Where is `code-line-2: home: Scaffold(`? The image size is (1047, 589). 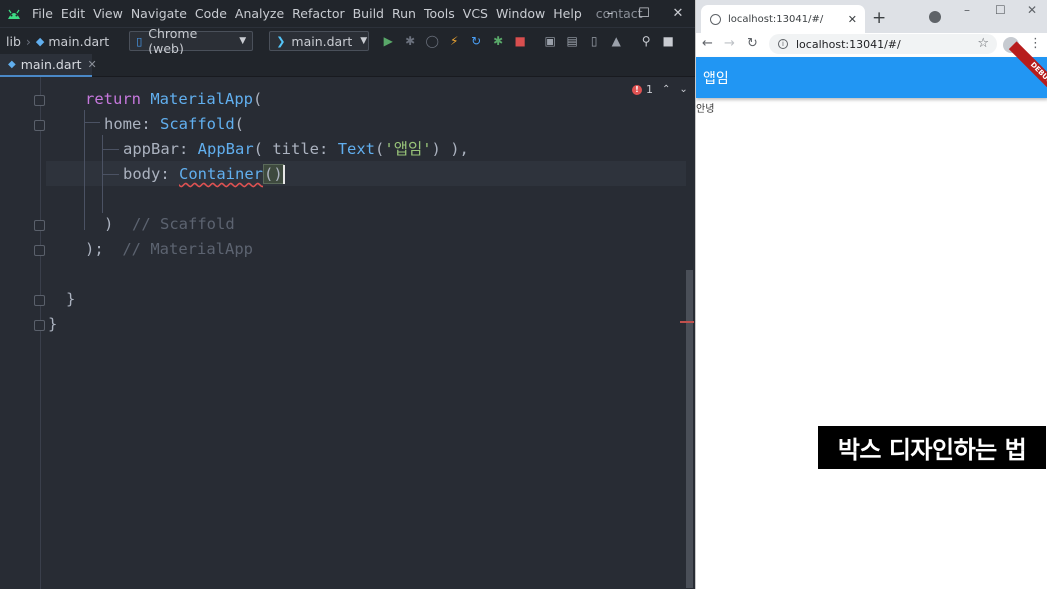
code-line-2: home: Scaffold( is located at coordinates (174, 124).